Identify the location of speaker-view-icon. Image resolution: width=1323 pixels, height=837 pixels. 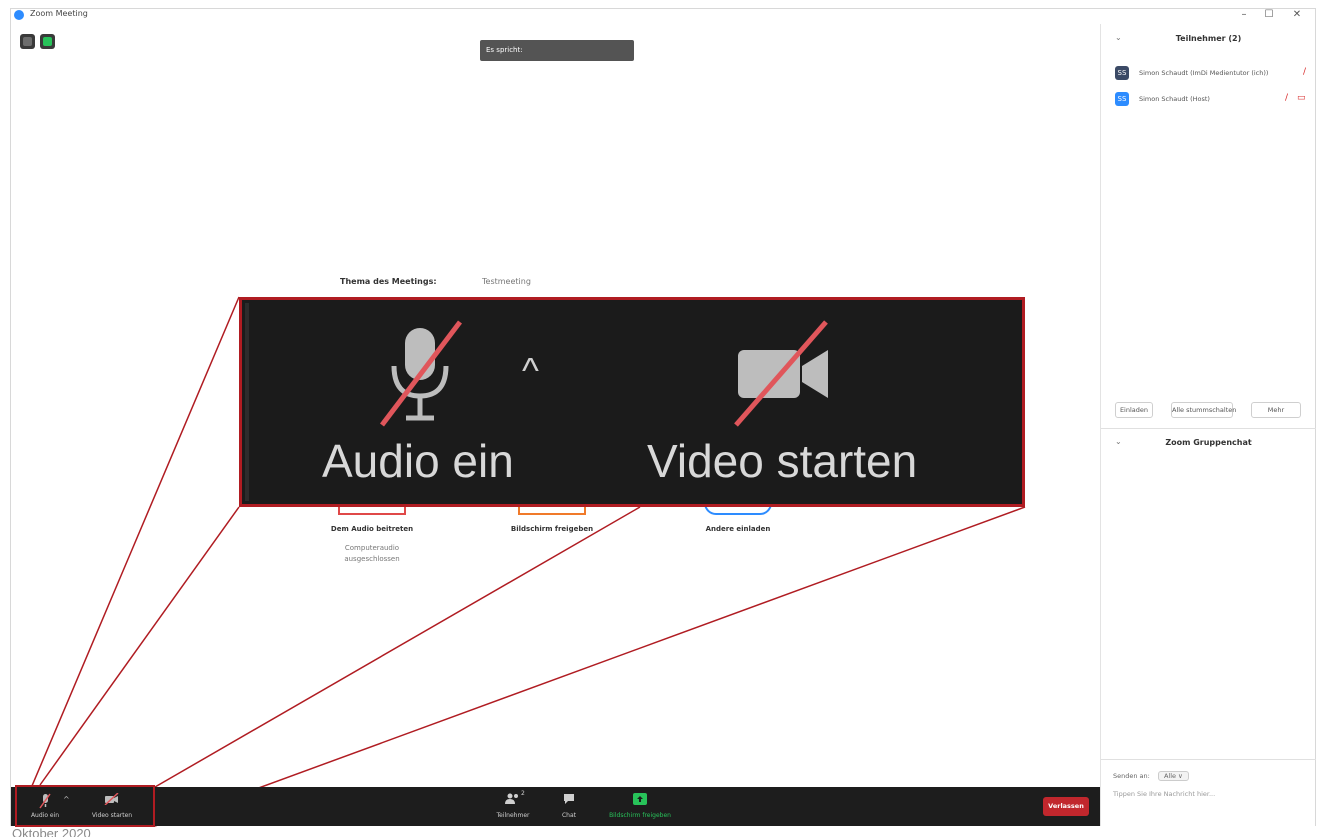
(27, 41).